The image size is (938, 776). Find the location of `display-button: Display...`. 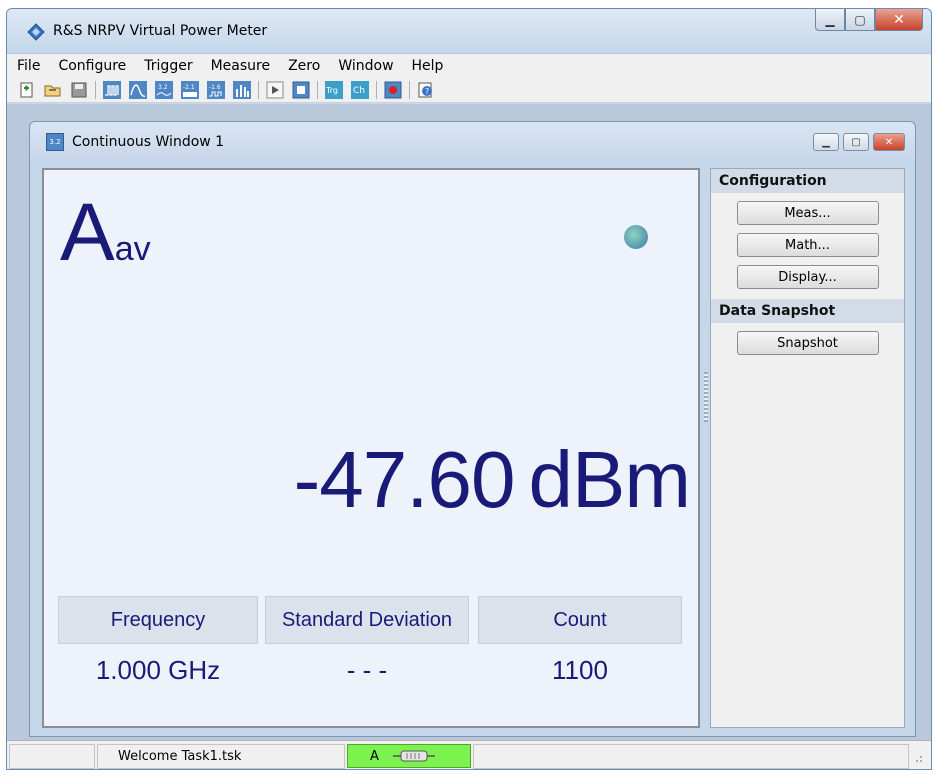

display-button: Display... is located at coordinates (807, 277).